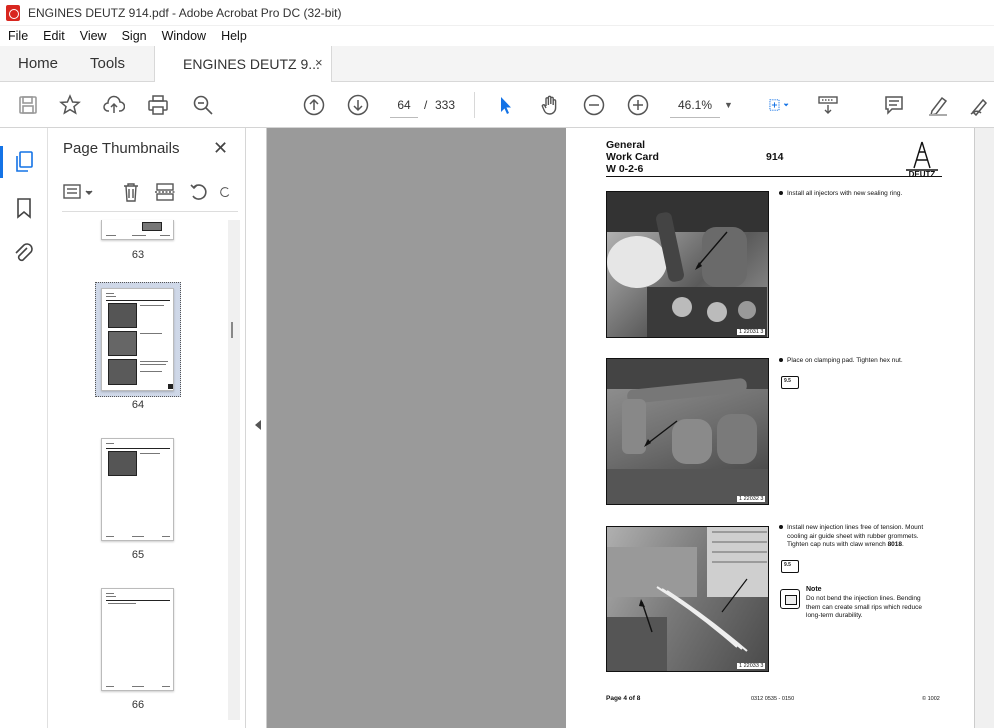  What do you see at coordinates (93, 36) in the screenshot?
I see `menu-view: View` at bounding box center [93, 36].